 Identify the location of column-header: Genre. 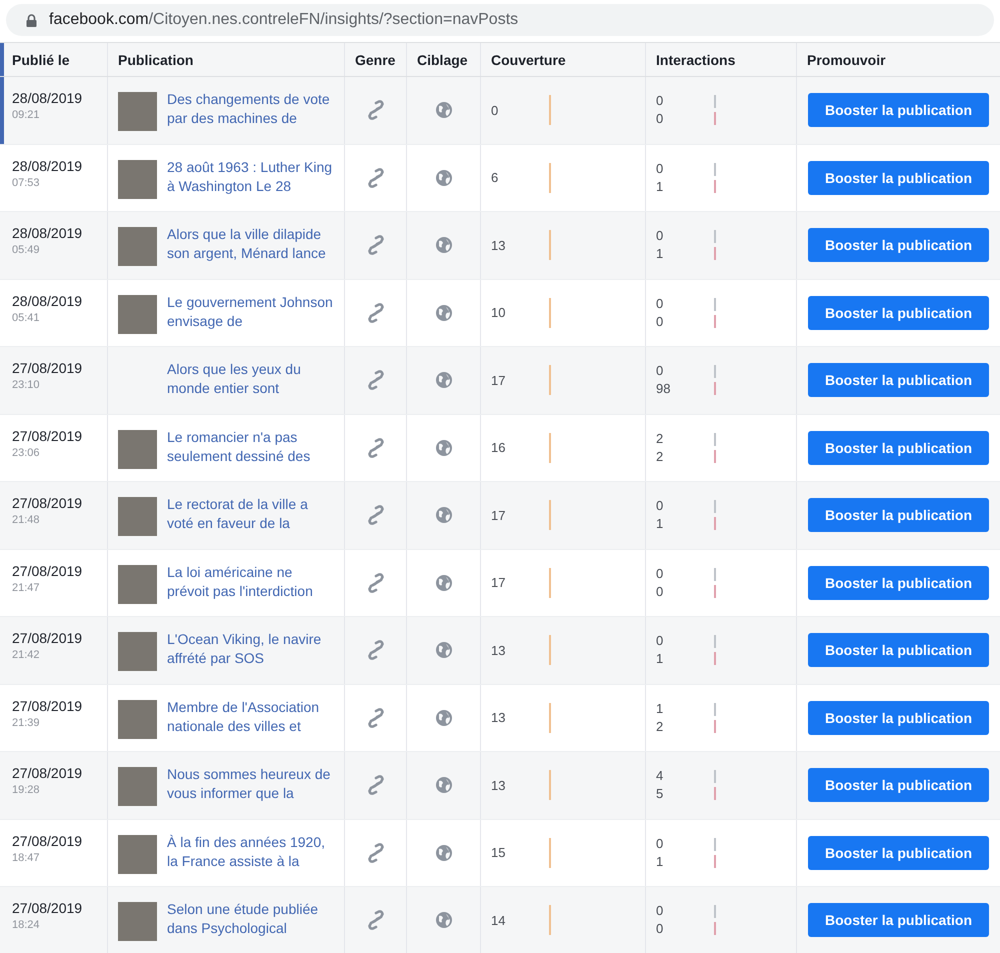
(376, 59).